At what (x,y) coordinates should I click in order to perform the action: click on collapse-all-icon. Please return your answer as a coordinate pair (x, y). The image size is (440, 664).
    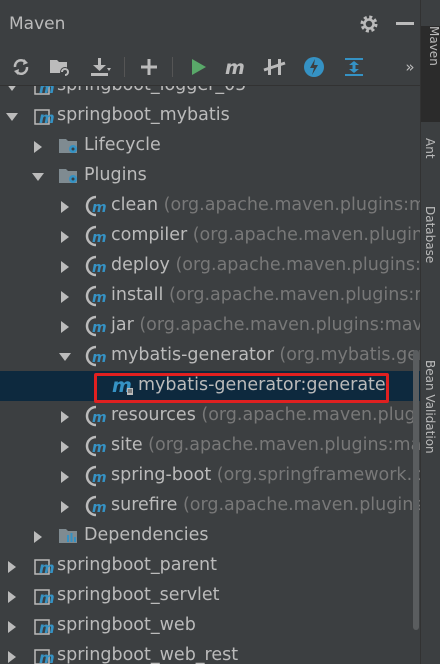
    Looking at the image, I should click on (354, 67).